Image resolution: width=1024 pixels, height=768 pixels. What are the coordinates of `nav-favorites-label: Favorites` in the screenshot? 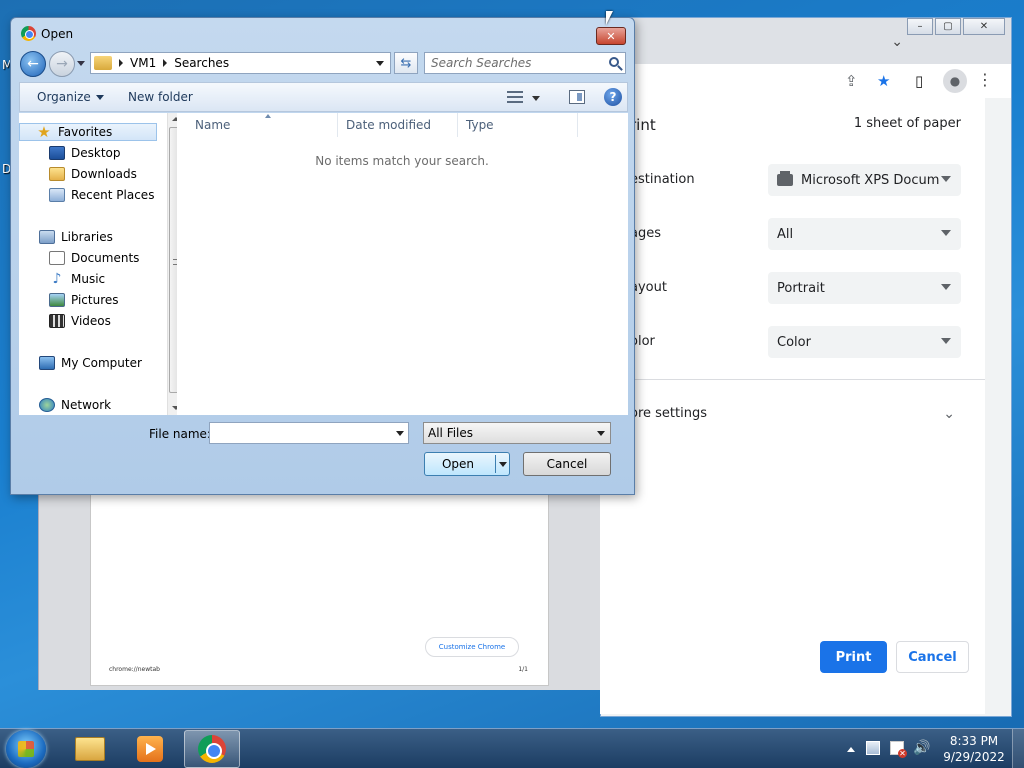 It's located at (85, 132).